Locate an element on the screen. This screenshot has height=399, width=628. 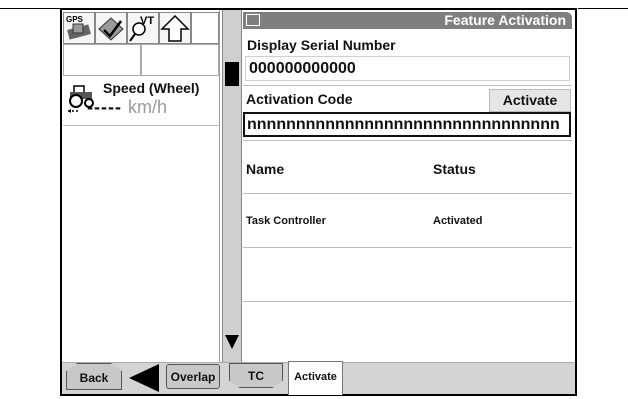
overlap-button: Overlap is located at coordinates (193, 376).